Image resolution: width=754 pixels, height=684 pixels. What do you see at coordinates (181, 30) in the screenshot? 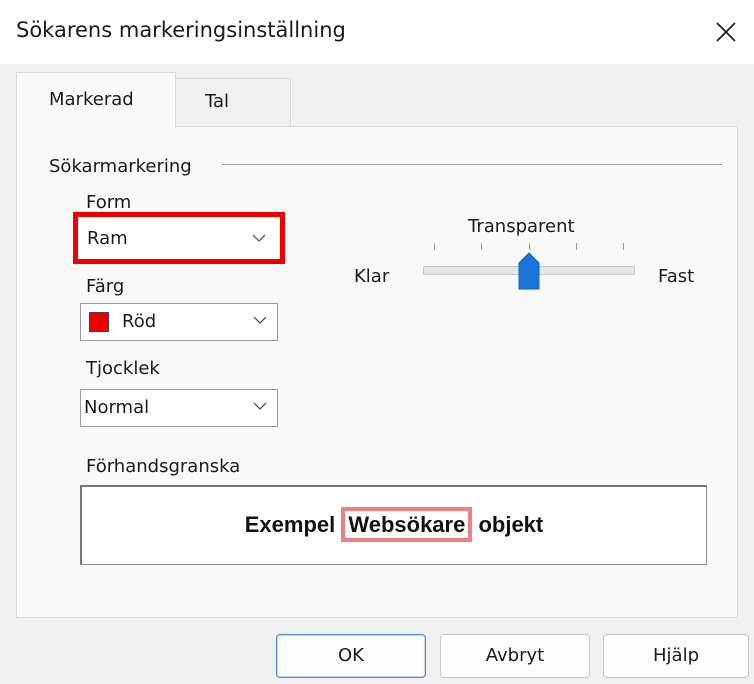
I see `window-title: Sökarens markeringsinställning` at bounding box center [181, 30].